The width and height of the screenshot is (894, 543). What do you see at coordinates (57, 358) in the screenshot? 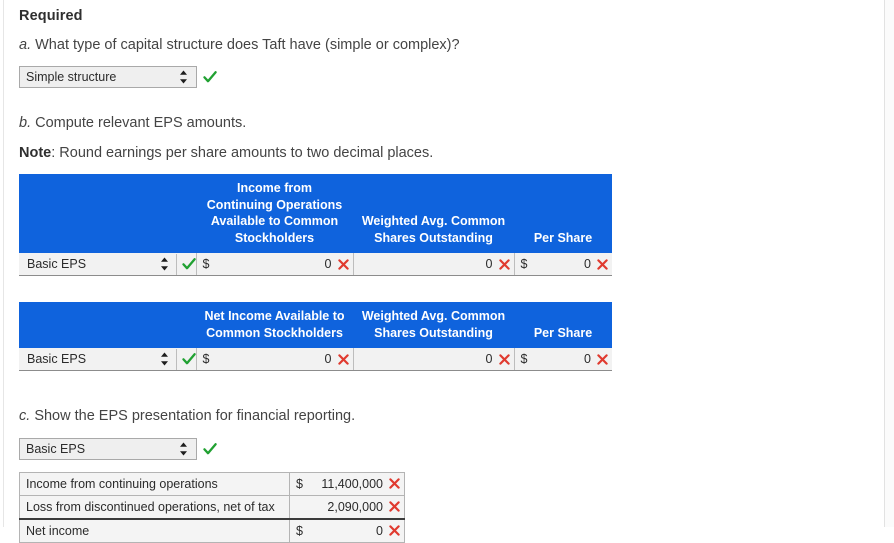
I see `basic-eps-select-netincome-value: Basic EPS` at bounding box center [57, 358].